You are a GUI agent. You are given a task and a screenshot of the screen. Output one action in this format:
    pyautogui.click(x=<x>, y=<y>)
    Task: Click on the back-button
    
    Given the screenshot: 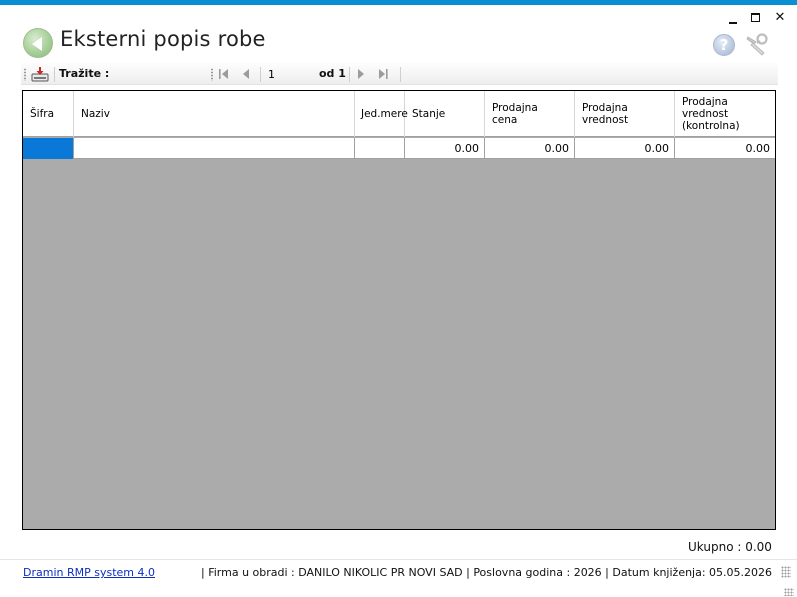 What is the action you would take?
    pyautogui.click(x=38, y=43)
    